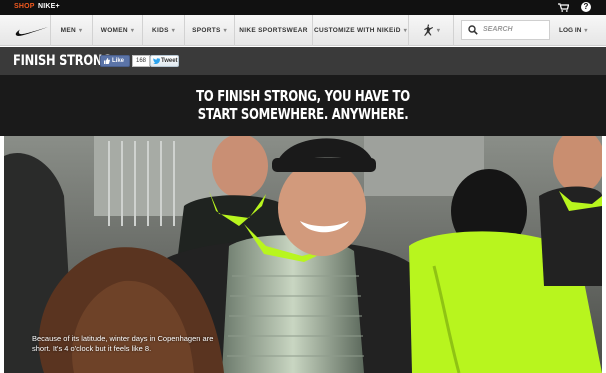 This screenshot has height=373, width=606. Describe the element at coordinates (107, 61) in the screenshot. I see `thumbs-up-icon` at that location.